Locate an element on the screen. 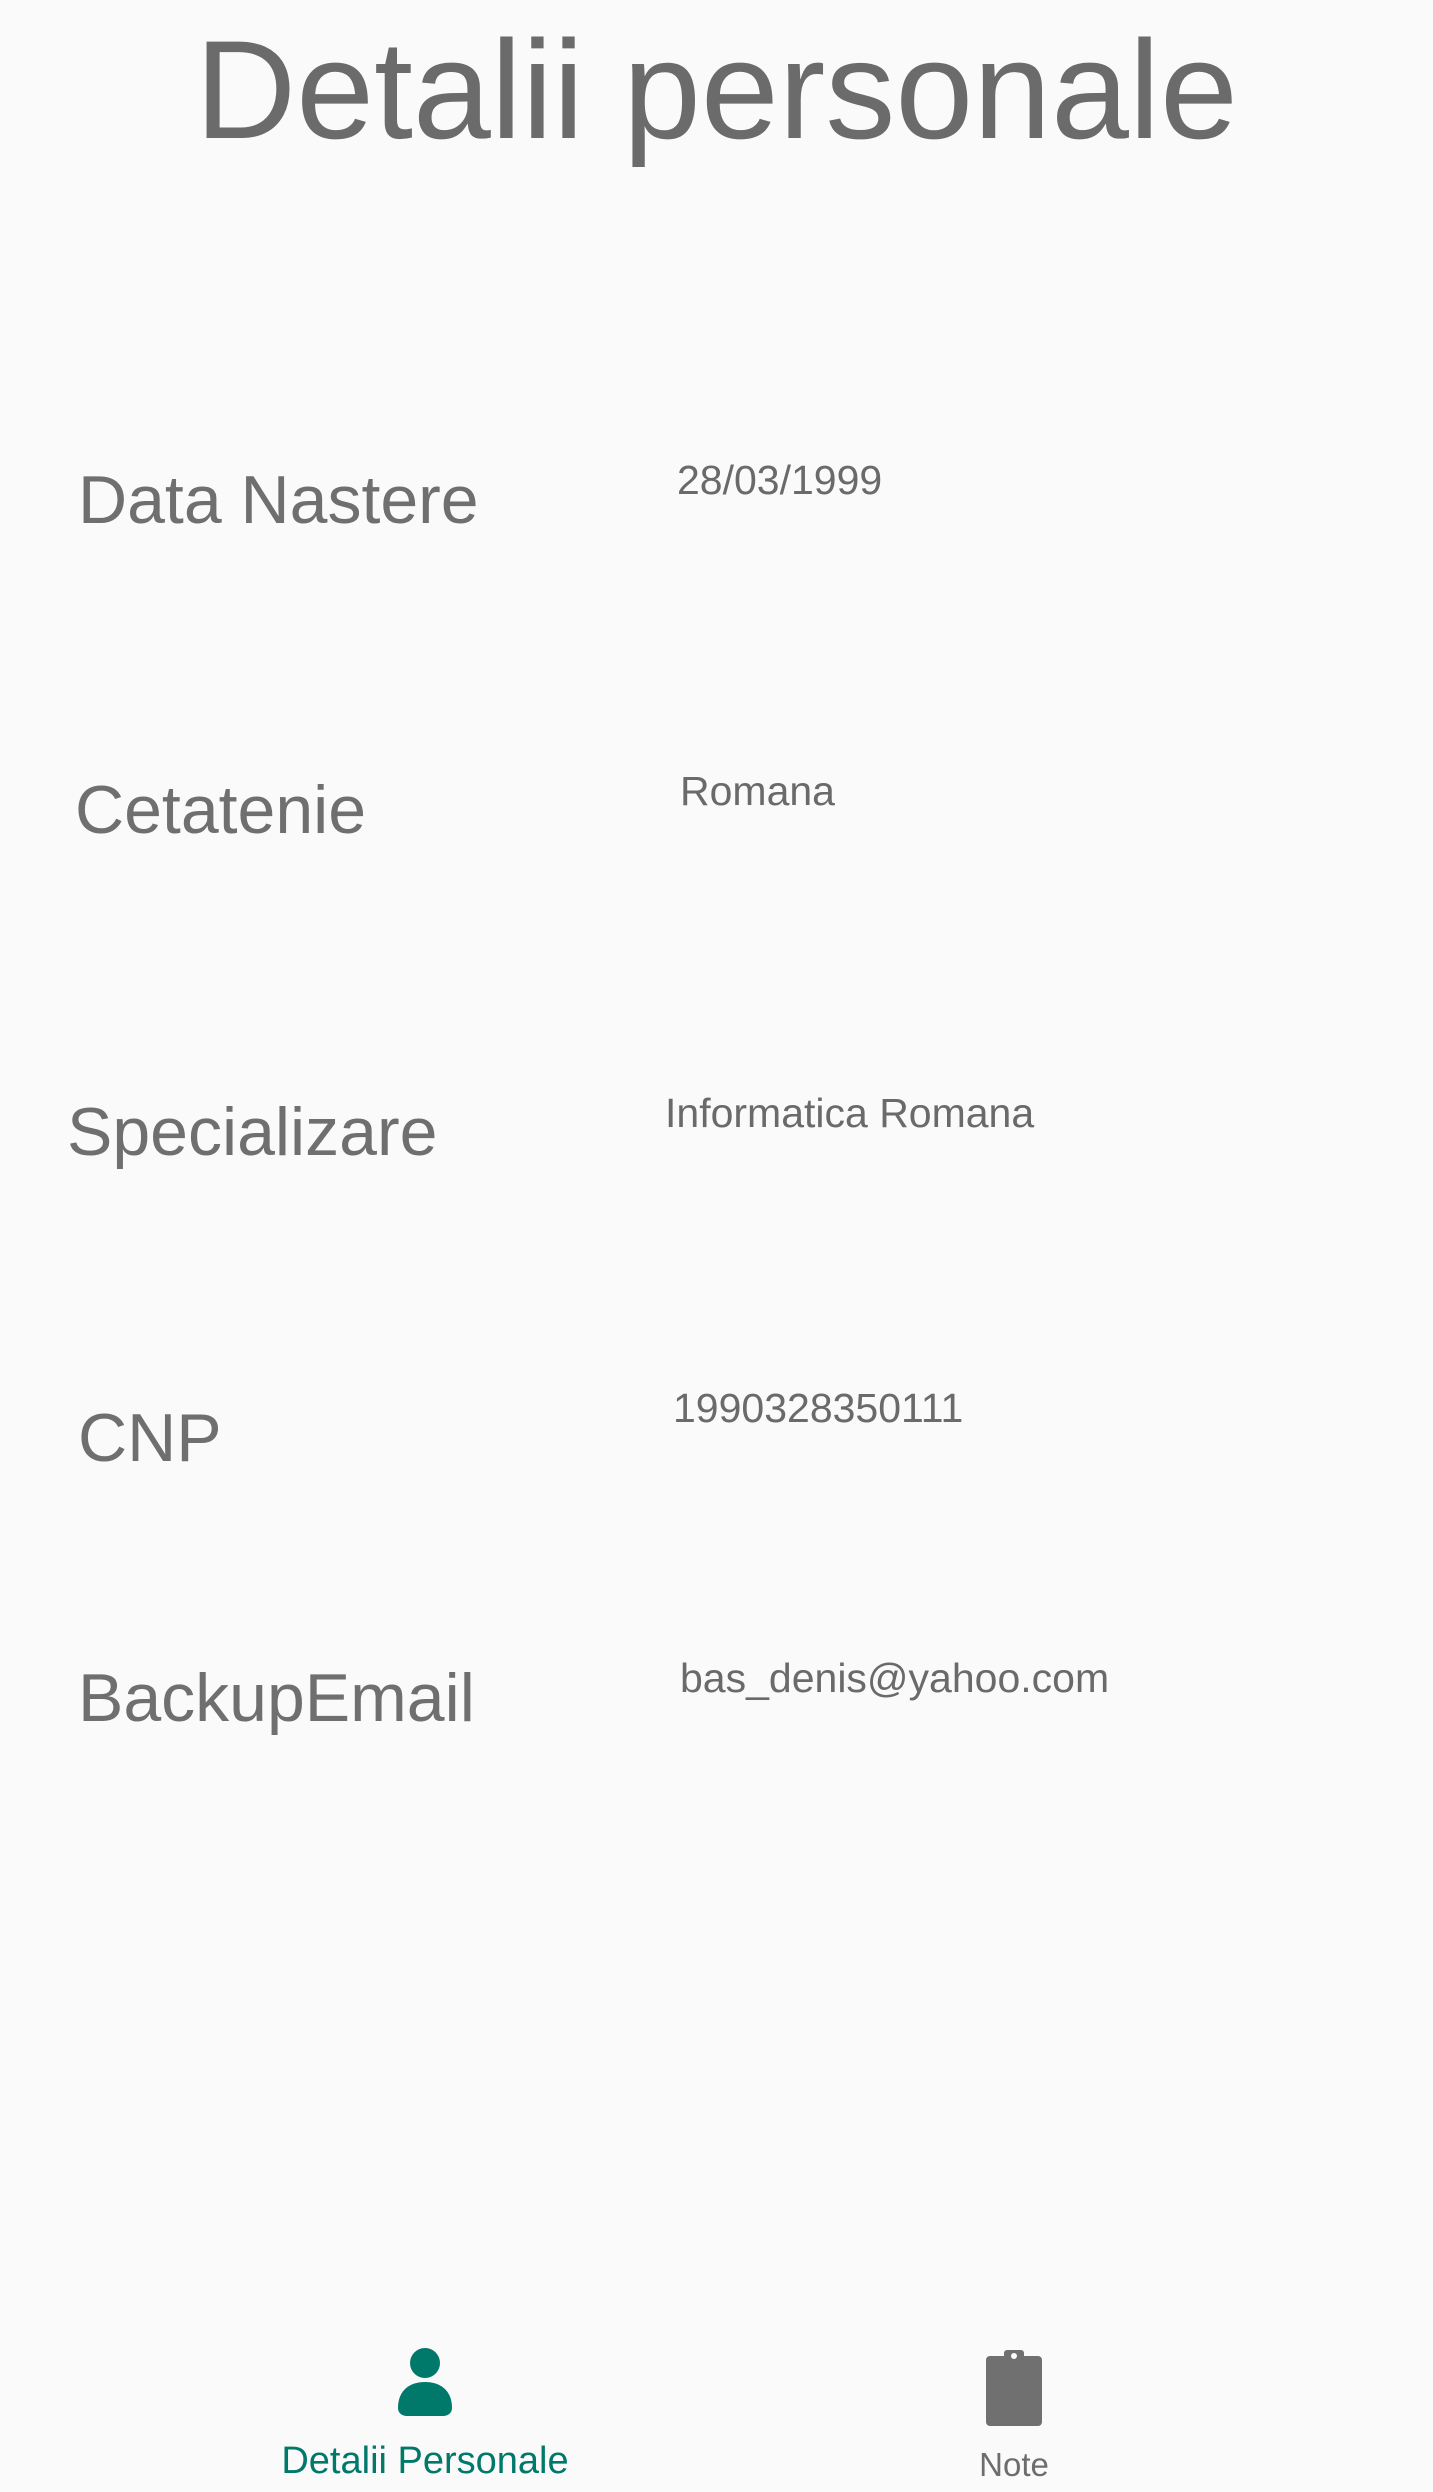 This screenshot has width=1433, height=2492. bottom-navigation: Detalii Personale Note is located at coordinates (716, 2401).